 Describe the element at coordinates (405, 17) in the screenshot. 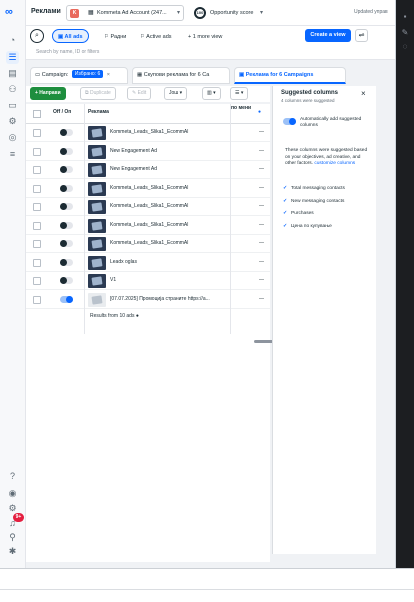

I see `window-control-icon: ▪` at that location.